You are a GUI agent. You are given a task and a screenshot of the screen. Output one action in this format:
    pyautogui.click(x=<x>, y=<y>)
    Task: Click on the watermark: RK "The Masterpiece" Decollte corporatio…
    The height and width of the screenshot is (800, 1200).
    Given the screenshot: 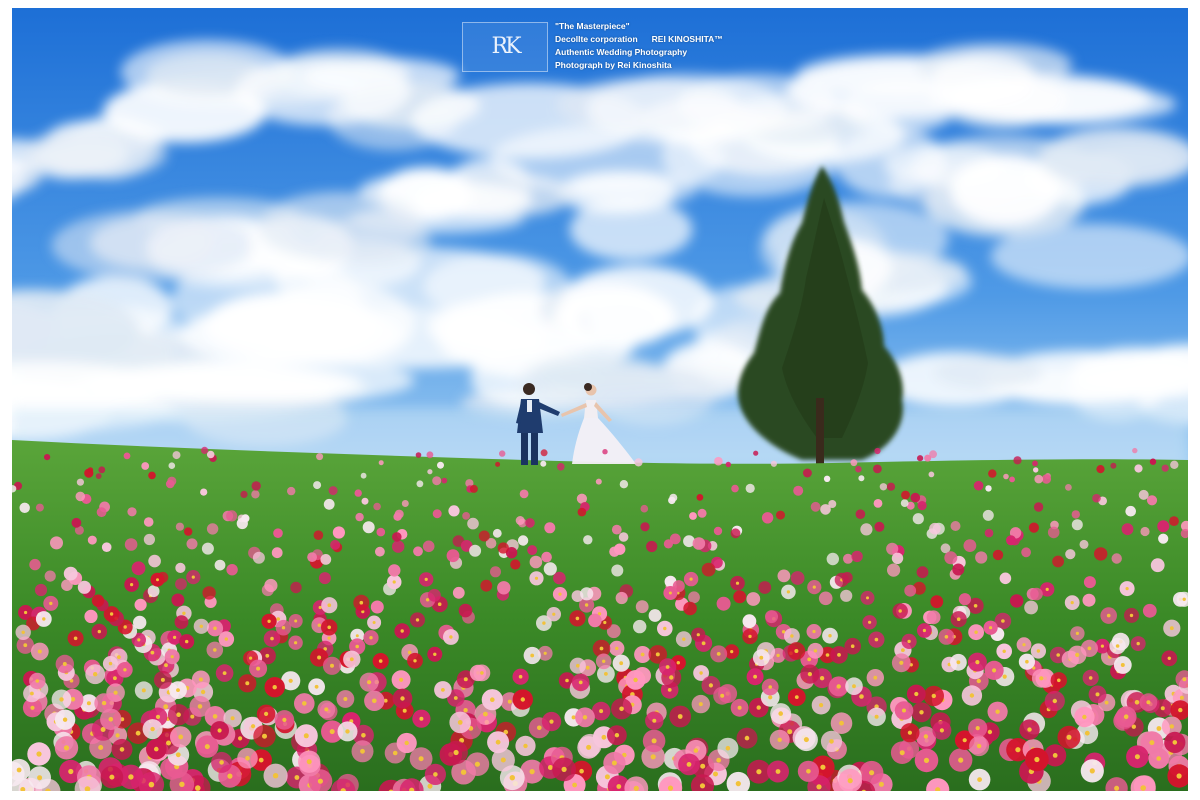 What is the action you would take?
    pyautogui.click(x=612, y=50)
    